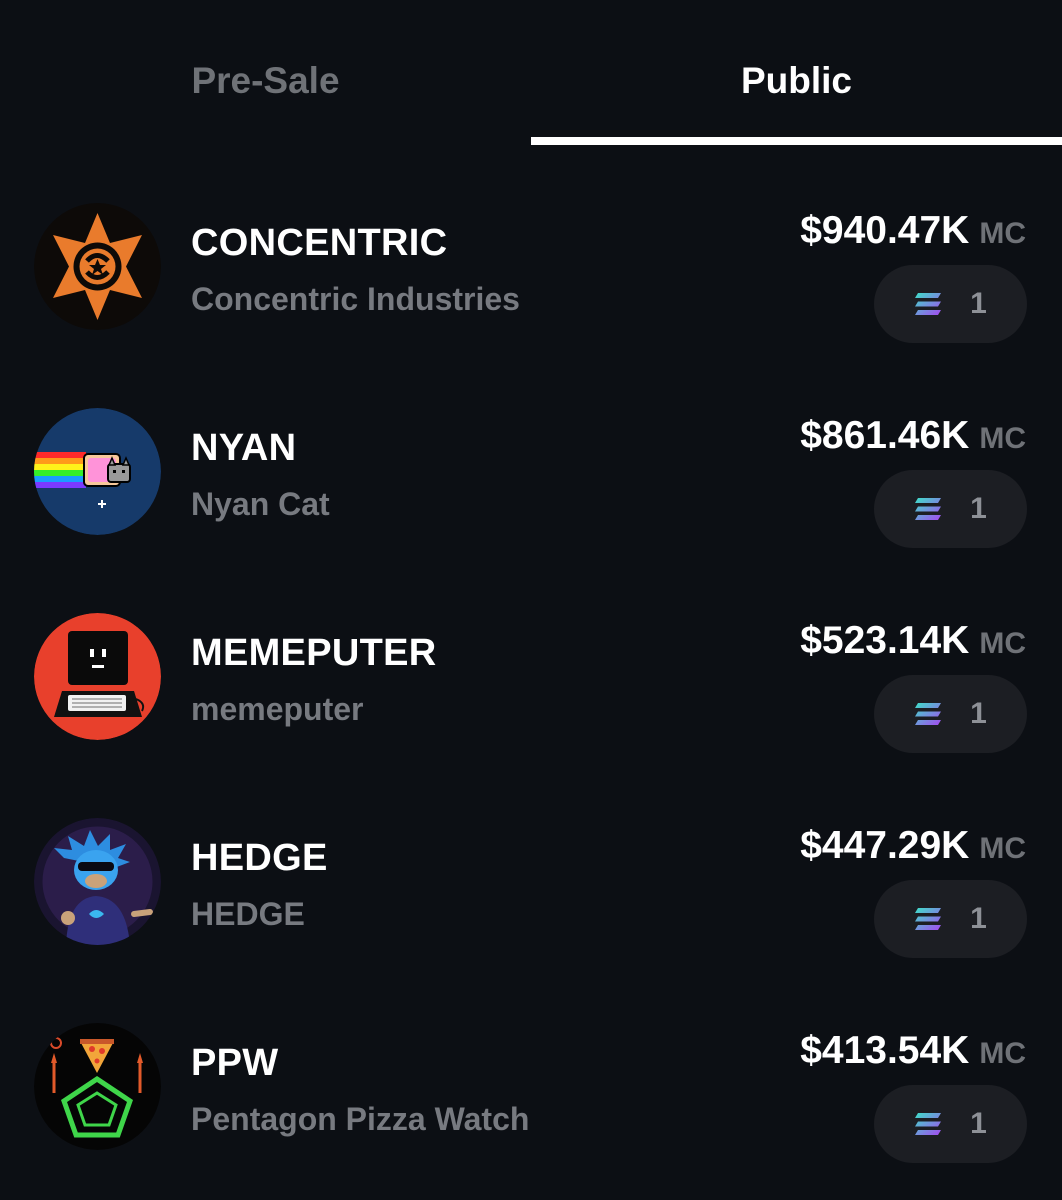  Describe the element at coordinates (259, 858) in the screenshot. I see `token-ticker: HEDGE` at that location.